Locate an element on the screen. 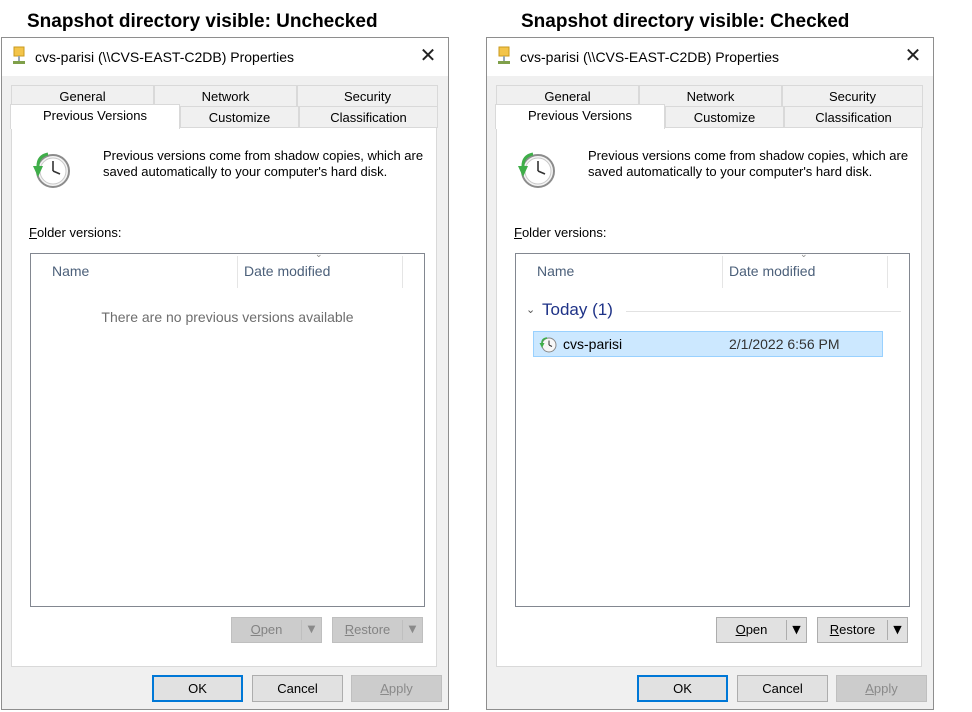 Image resolution: width=972 pixels, height=712 pixels. caption-unchecked: Snapshot directory visible: Unchecked is located at coordinates (202, 21).